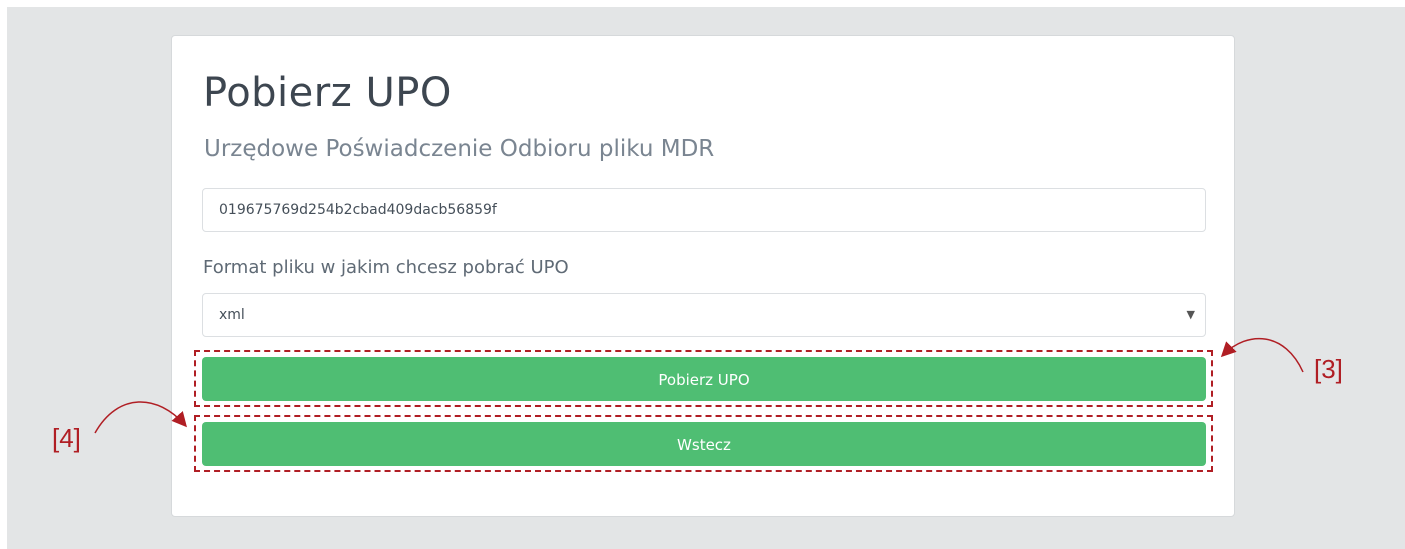  Describe the element at coordinates (66, 438) in the screenshot. I see `callout-label-4: [4]` at that location.